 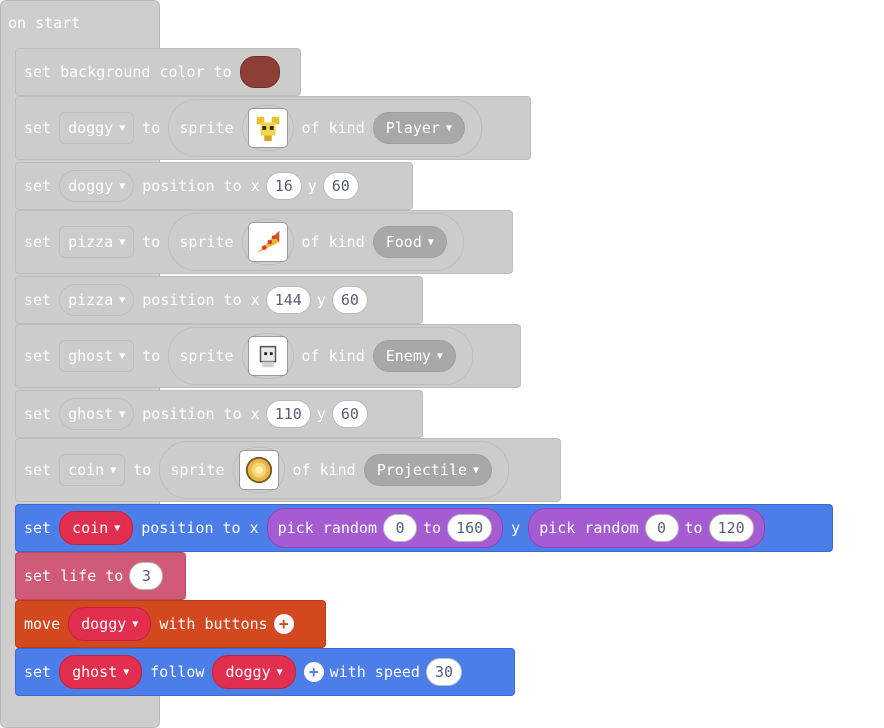 I want to click on set-follow-block: set ghost ▼ follow doggy ▼ + with speed 30, so click(x=265, y=672).